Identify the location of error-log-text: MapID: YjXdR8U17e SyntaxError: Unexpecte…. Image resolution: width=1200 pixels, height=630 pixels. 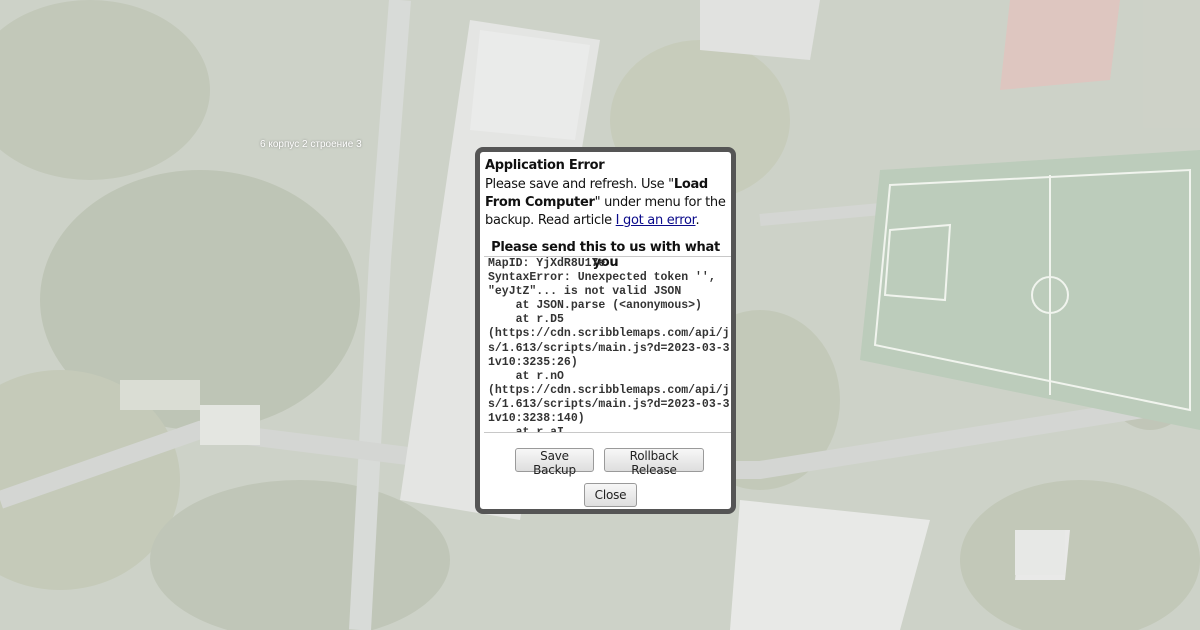
(609, 345).